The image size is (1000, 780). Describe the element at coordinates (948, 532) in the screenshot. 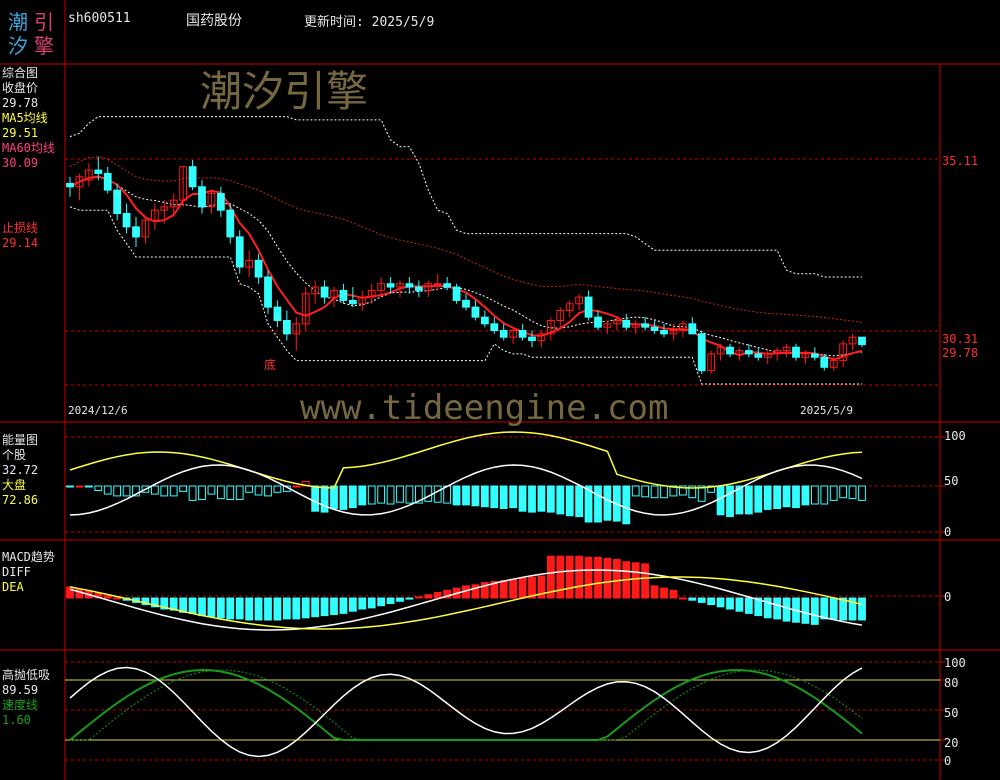

I see `energy-axis-label: 0` at that location.